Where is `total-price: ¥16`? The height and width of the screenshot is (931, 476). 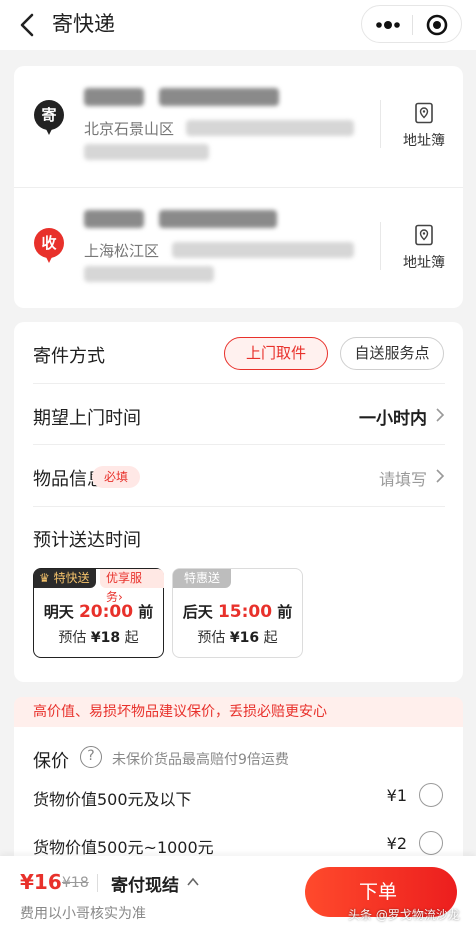
total-price: ¥16 is located at coordinates (41, 882).